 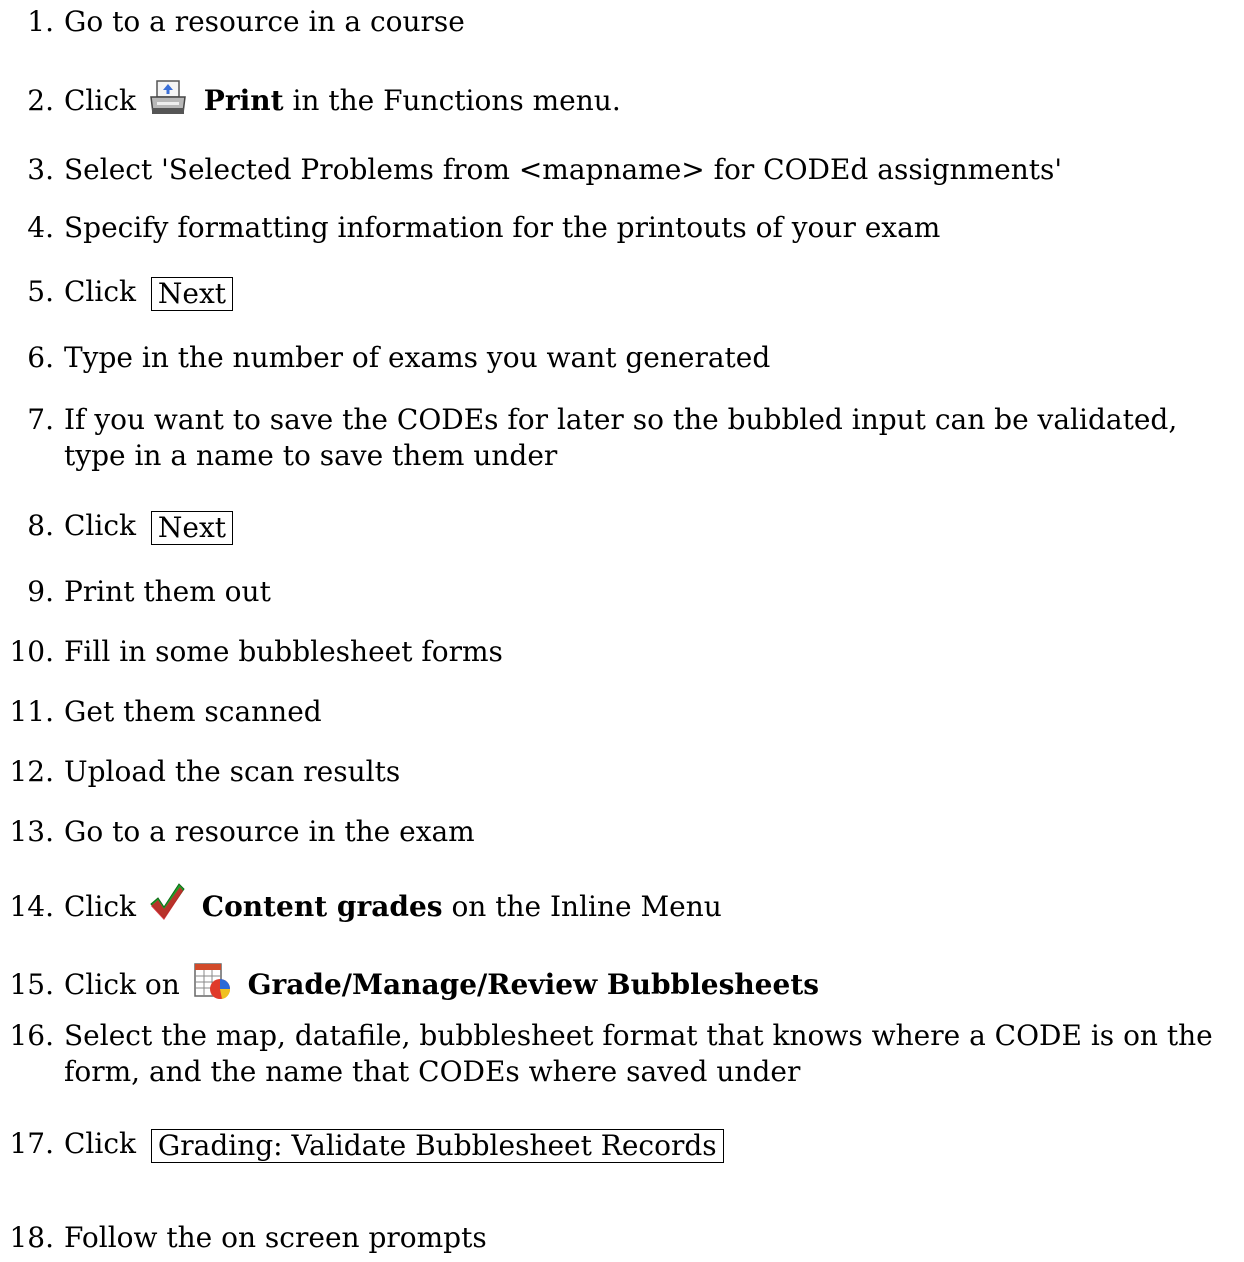 I want to click on step-number: 12., so click(x=31, y=771).